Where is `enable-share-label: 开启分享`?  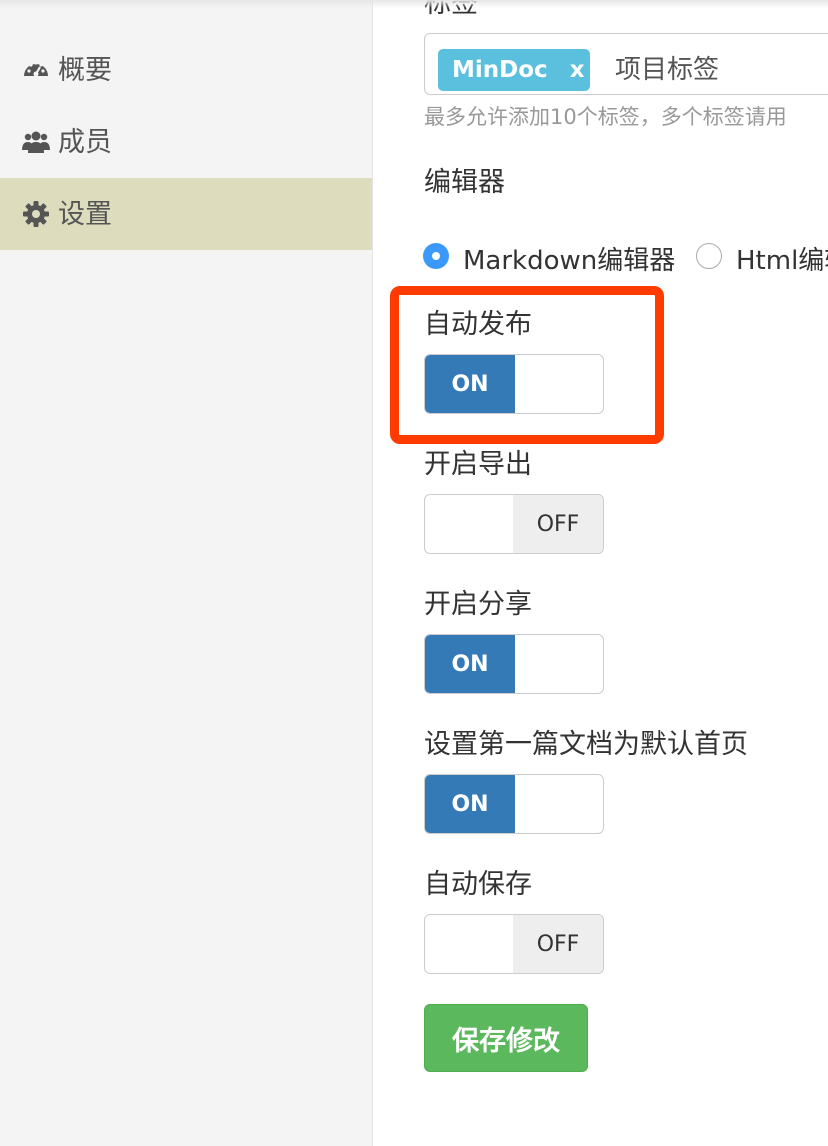 enable-share-label: 开启分享 is located at coordinates (478, 604).